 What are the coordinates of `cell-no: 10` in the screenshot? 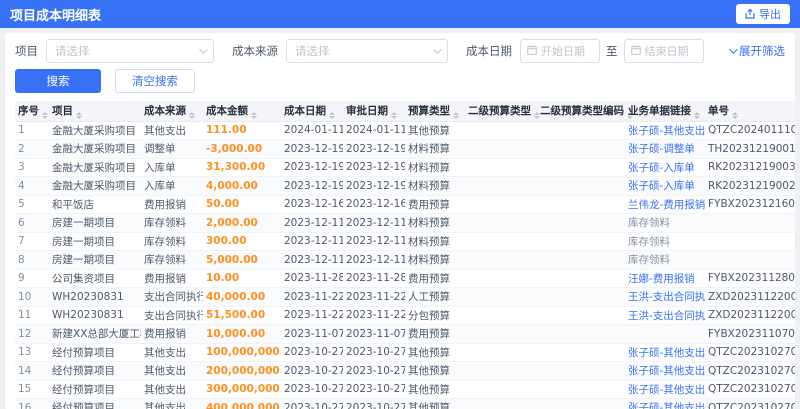 It's located at (32, 297).